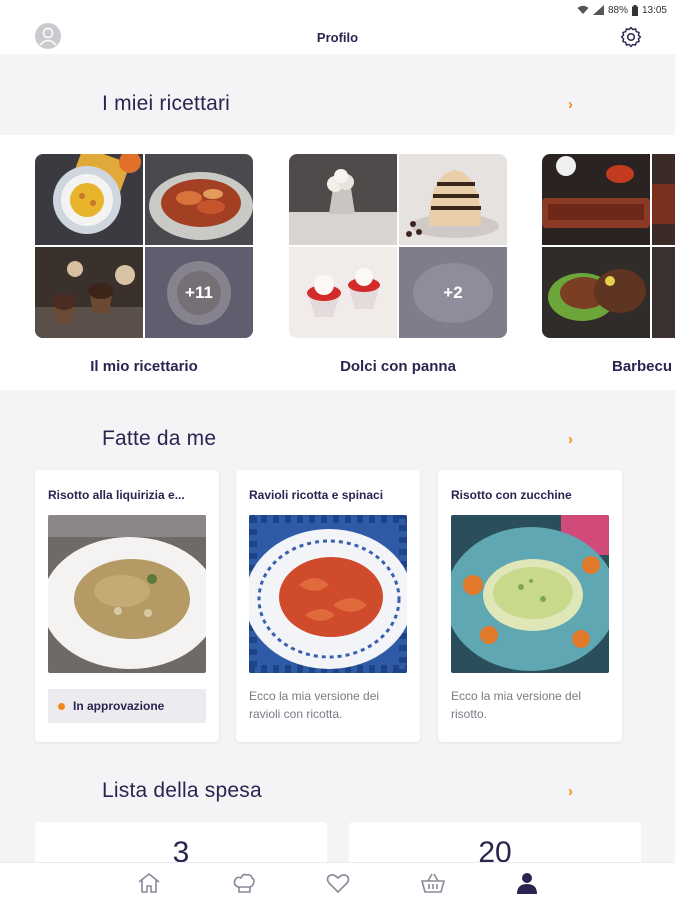 This screenshot has width=675, height=900. I want to click on home-icon, so click(149, 883).